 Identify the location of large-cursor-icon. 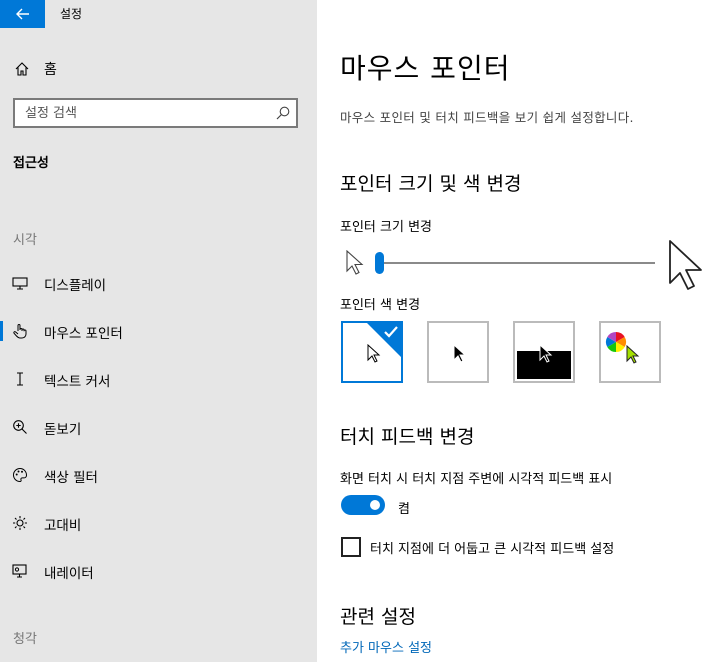
(685, 265).